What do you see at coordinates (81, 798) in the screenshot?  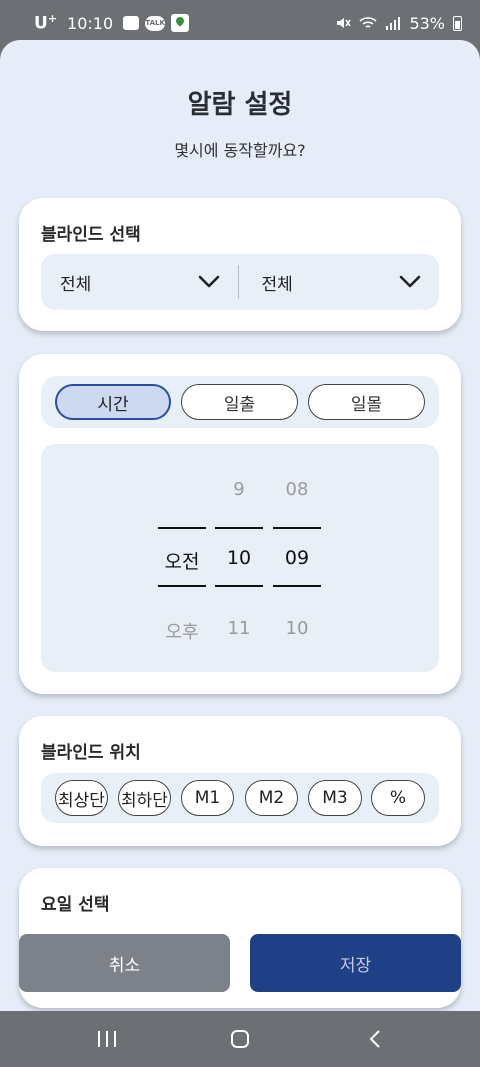 I see `position-top-button: 최상단` at bounding box center [81, 798].